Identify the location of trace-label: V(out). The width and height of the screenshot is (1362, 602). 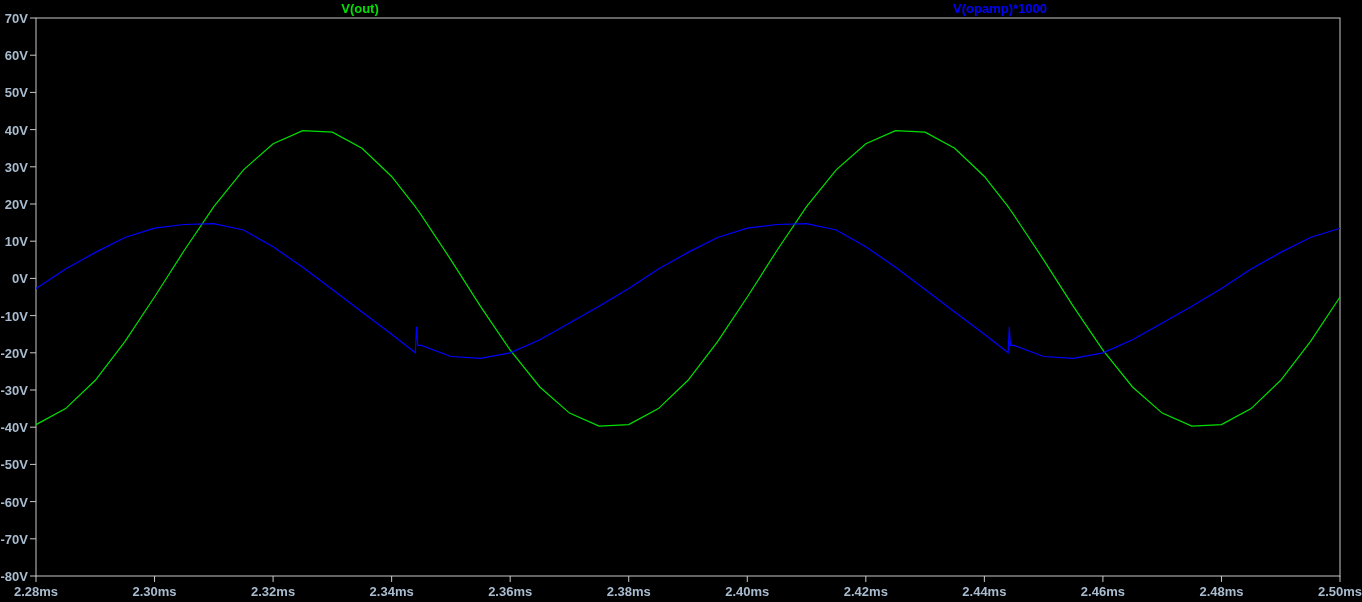
(360, 8).